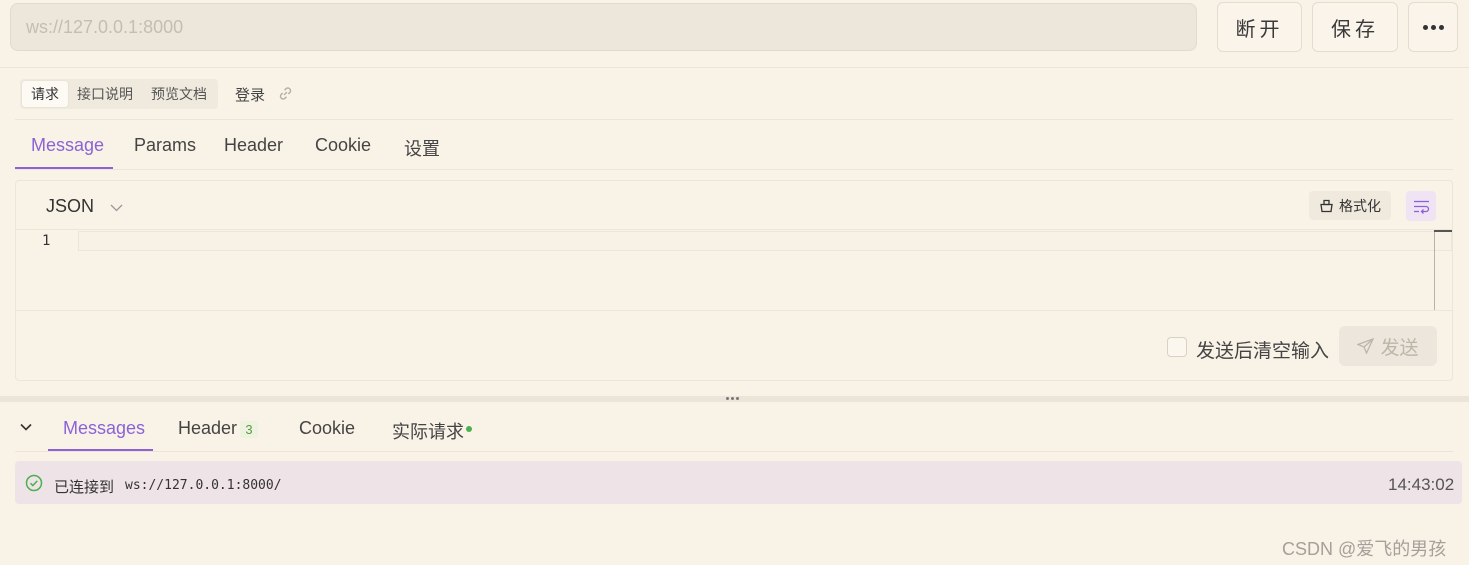 The image size is (1469, 565). Describe the element at coordinates (343, 145) in the screenshot. I see `tab-cookie: Cookie` at that location.